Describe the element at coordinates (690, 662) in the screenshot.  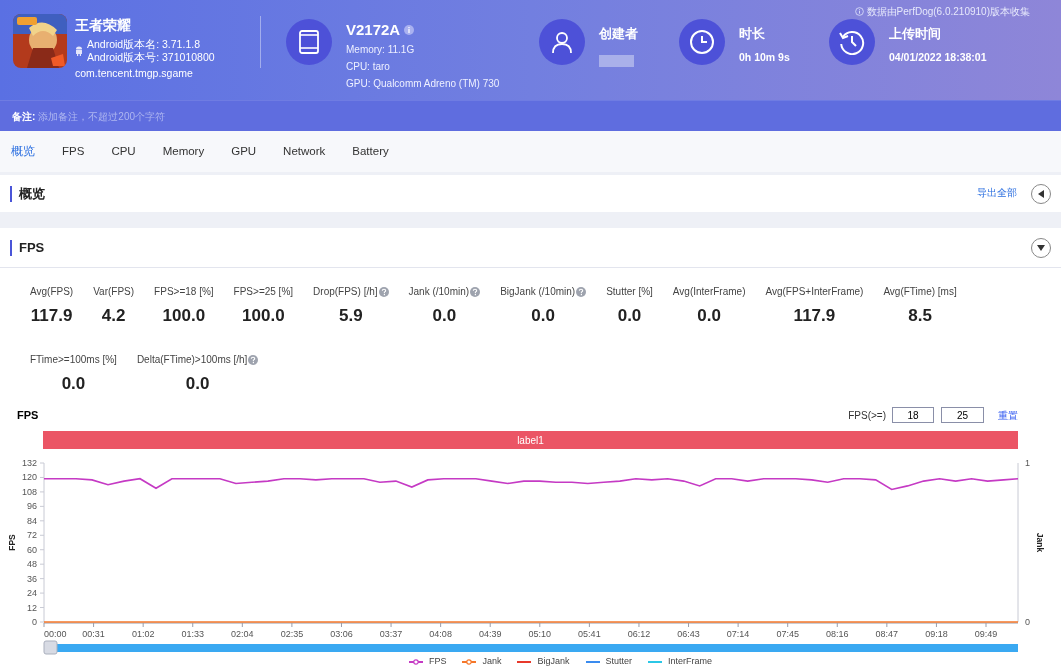
I see `legend-label: InterFrame` at that location.